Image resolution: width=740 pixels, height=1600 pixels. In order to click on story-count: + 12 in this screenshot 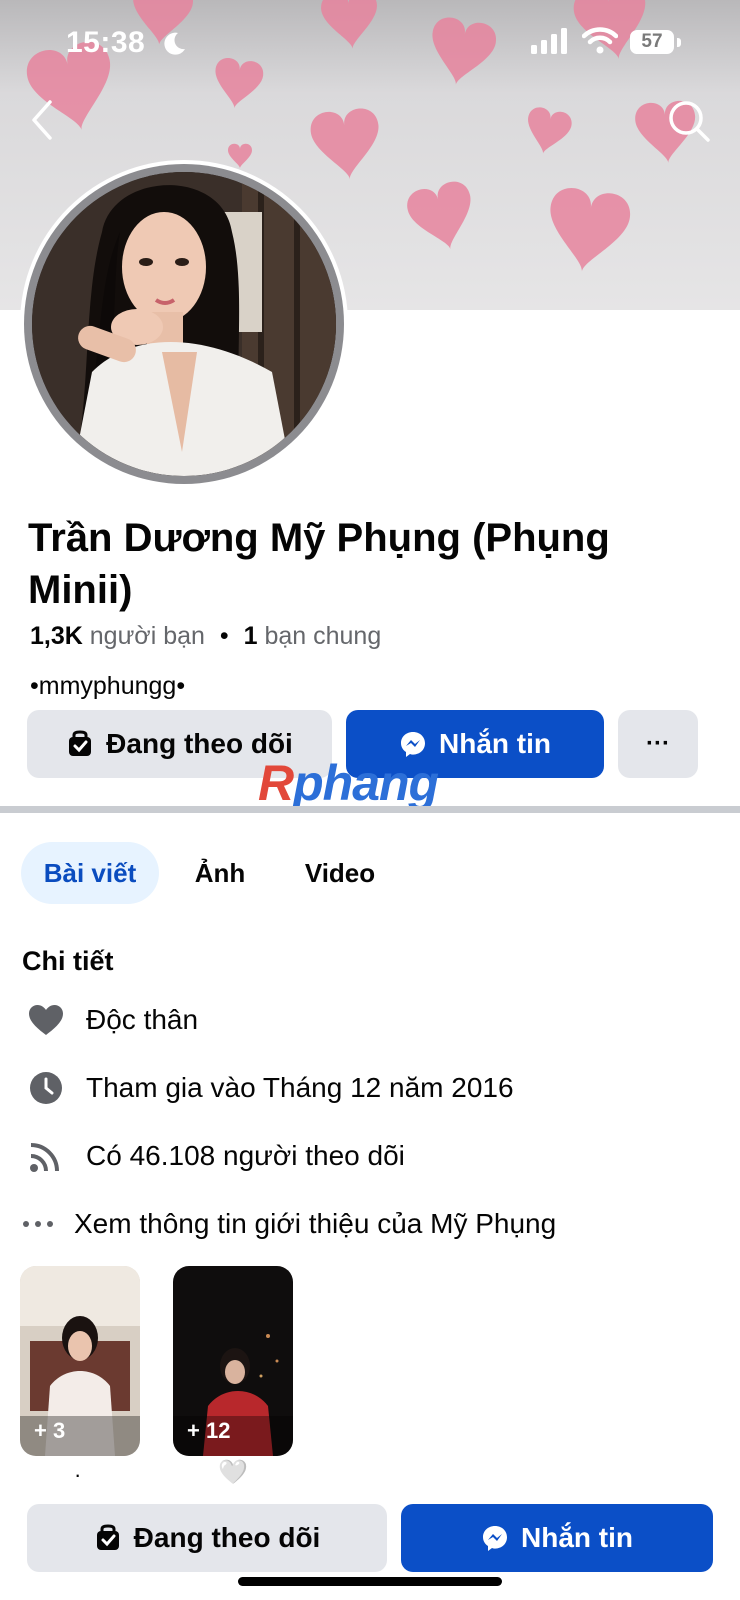, I will do `click(209, 1430)`.